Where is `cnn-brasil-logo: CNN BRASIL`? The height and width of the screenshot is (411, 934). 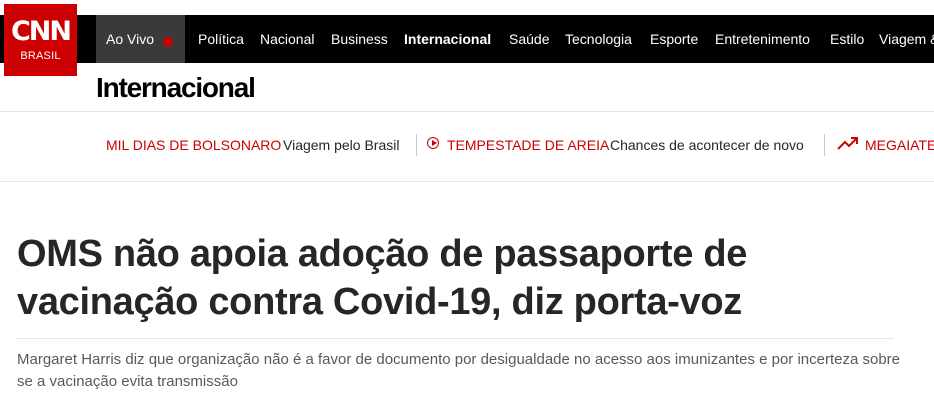 cnn-brasil-logo: CNN BRASIL is located at coordinates (40, 40).